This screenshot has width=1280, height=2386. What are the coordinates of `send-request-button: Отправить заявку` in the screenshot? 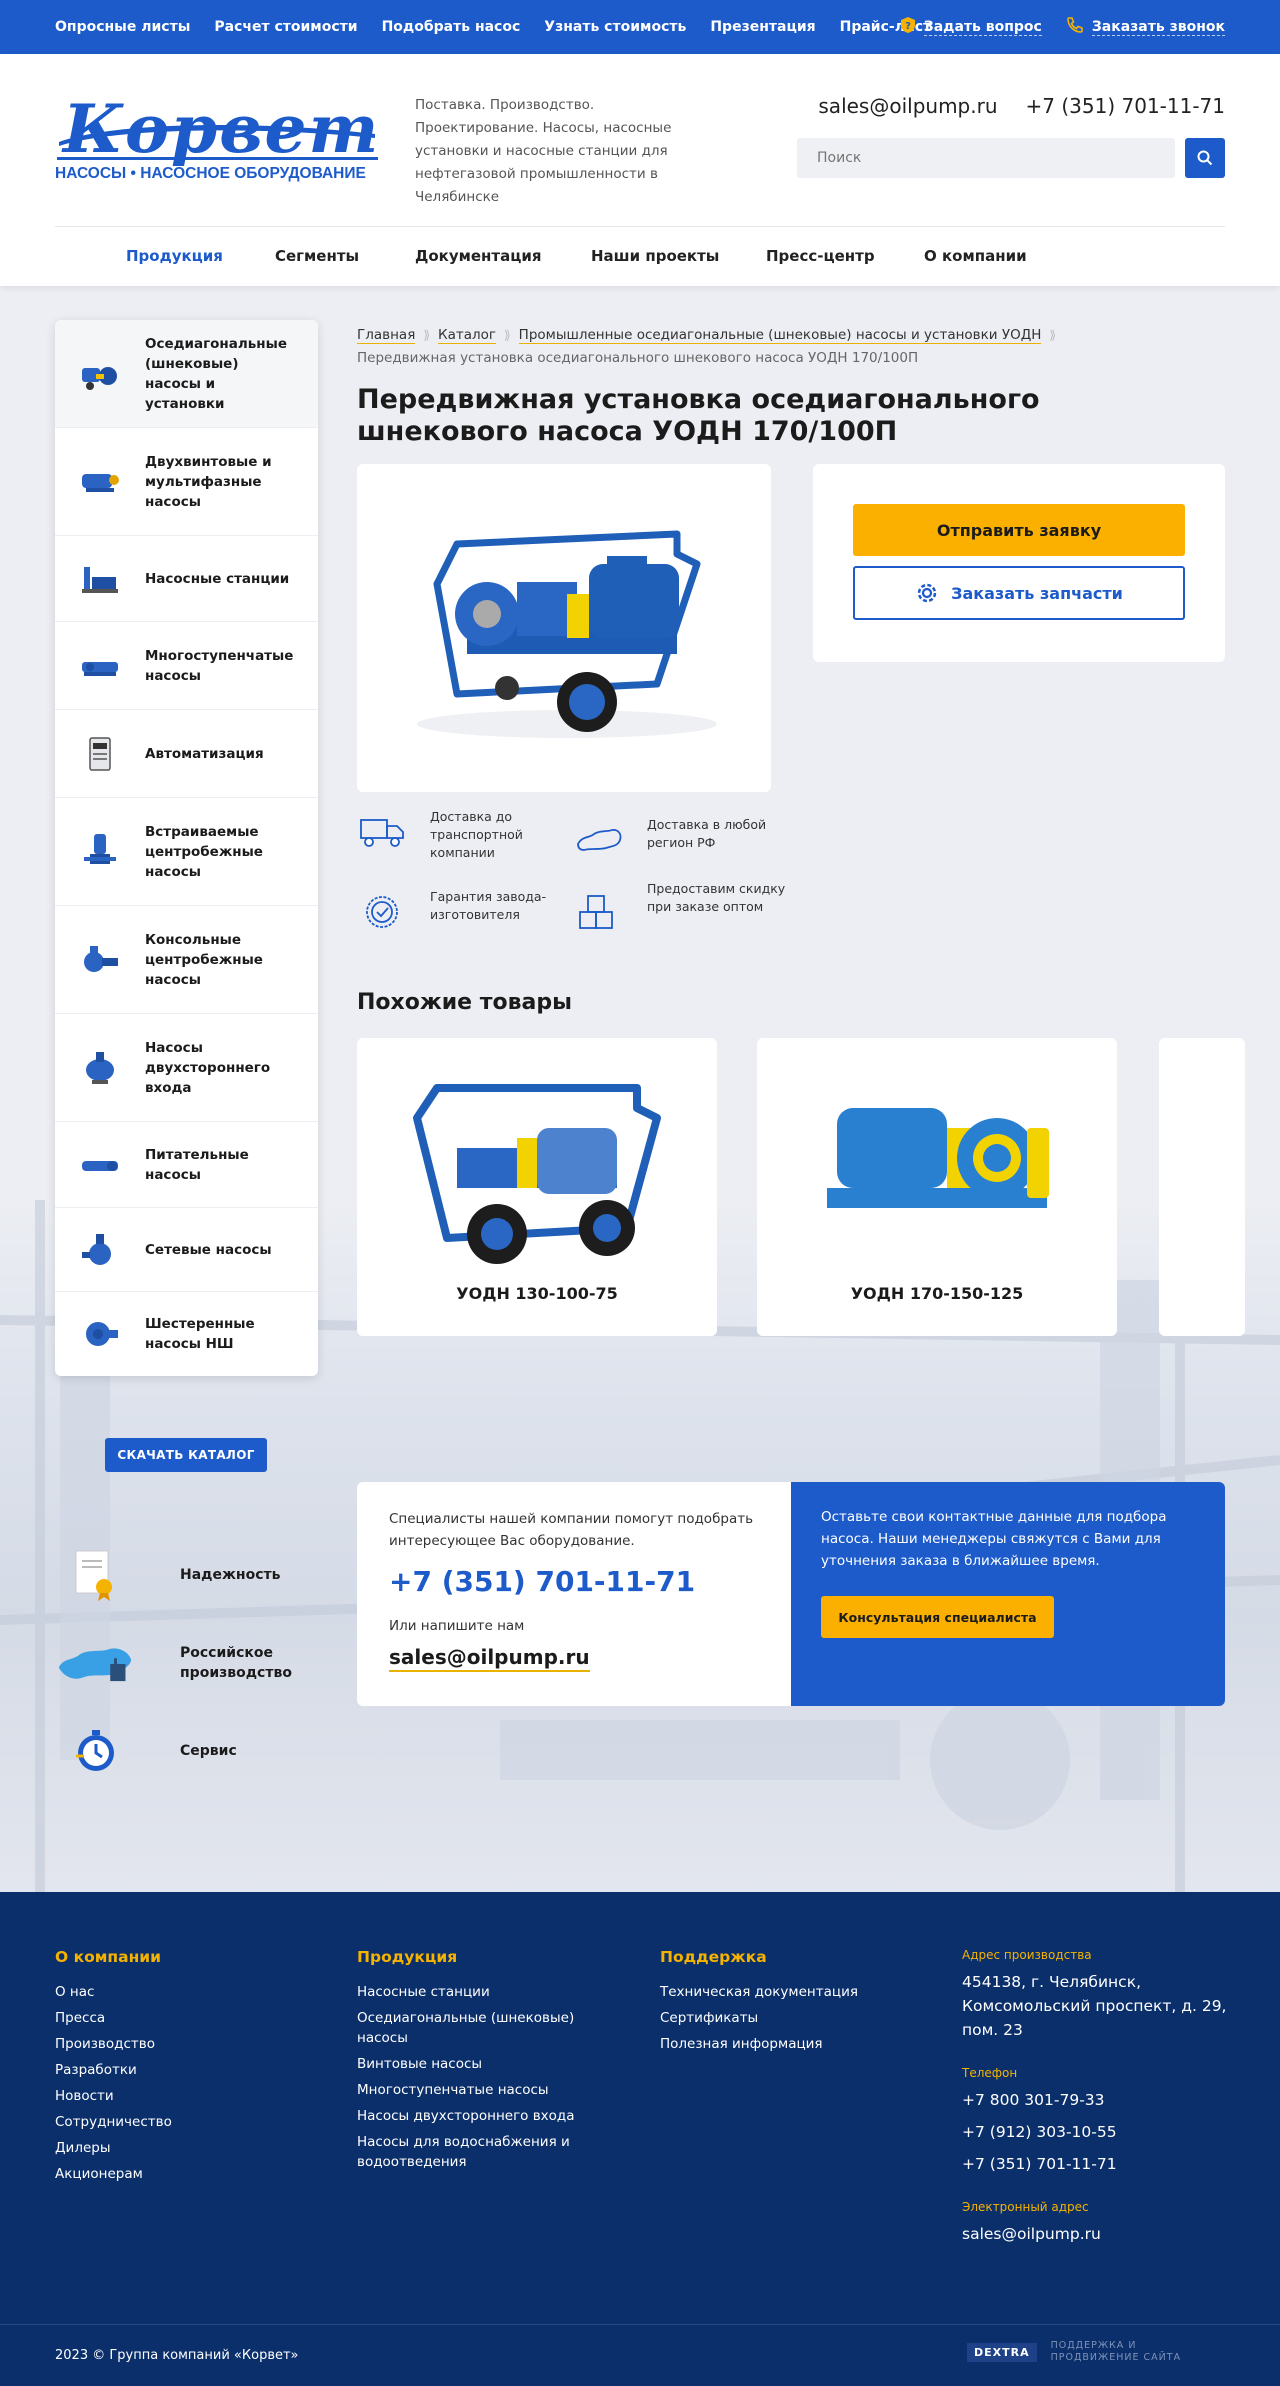 It's located at (1019, 530).